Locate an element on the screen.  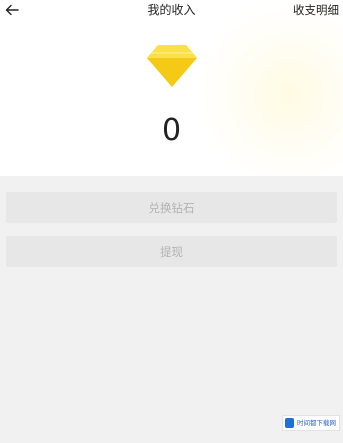
diamond-icon is located at coordinates (172, 66).